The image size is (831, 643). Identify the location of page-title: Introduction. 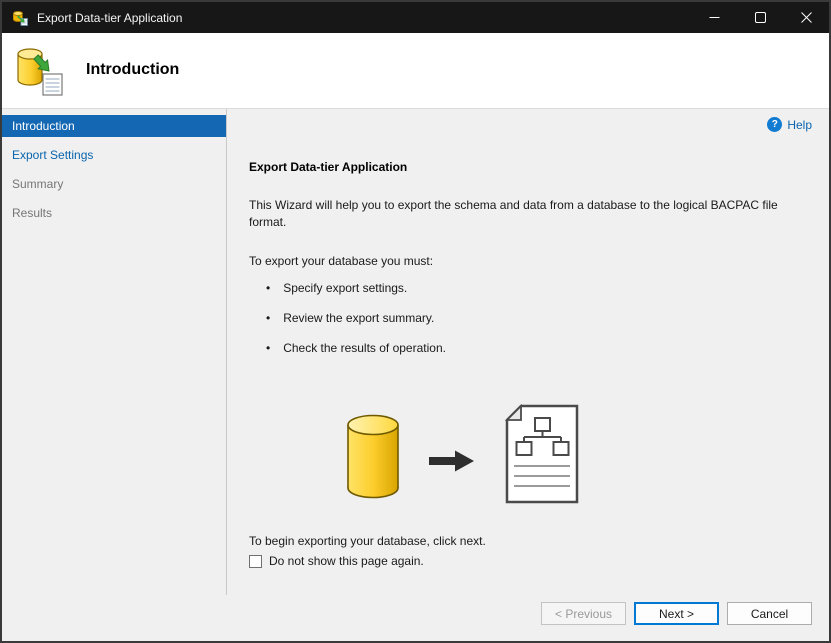
(133, 69).